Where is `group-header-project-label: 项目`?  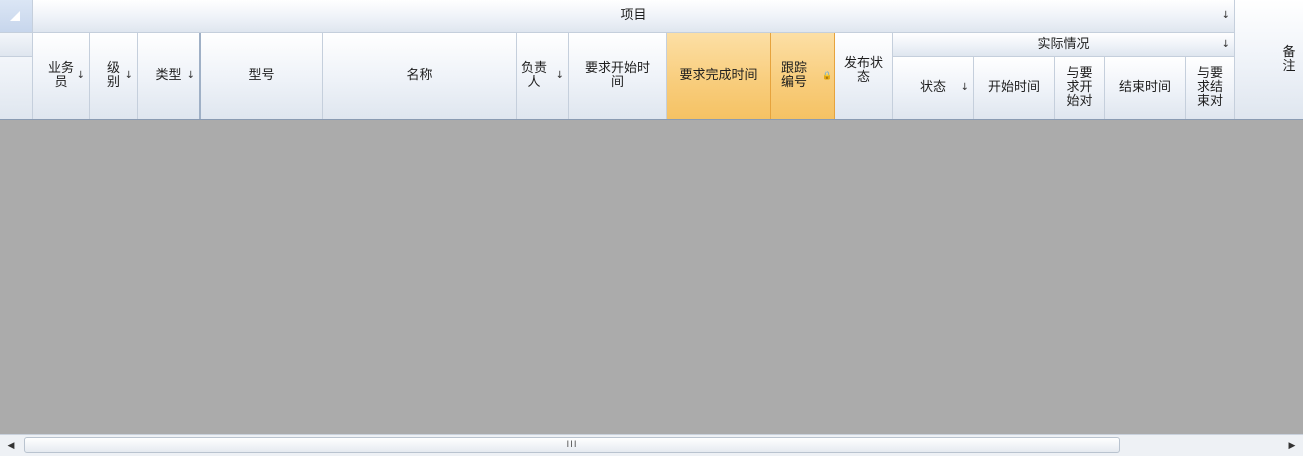
group-header-project-label: 项目 is located at coordinates (633, 15).